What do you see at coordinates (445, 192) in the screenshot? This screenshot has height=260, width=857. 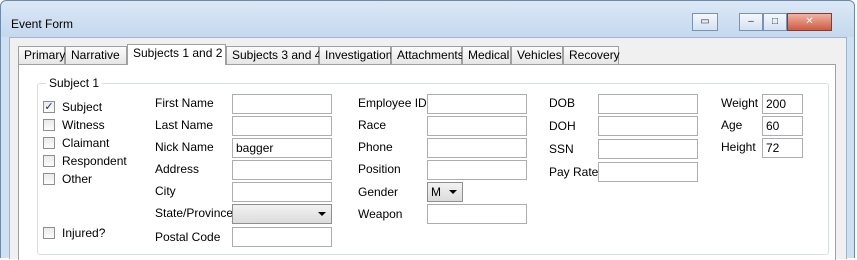 I see `gender-select: M` at bounding box center [445, 192].